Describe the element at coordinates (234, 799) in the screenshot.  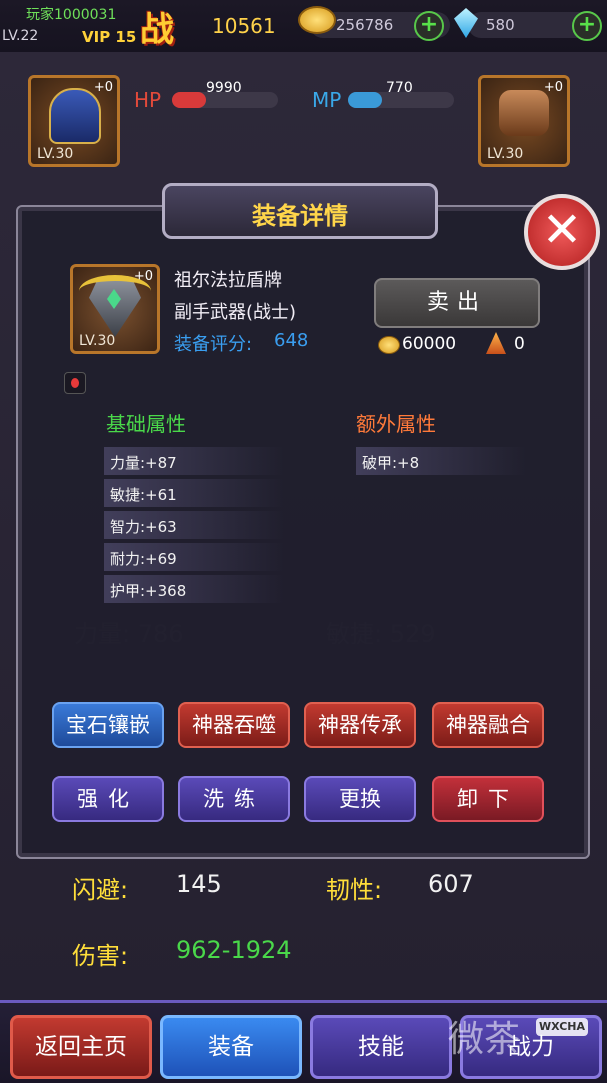
I see `refine-button: 洗练` at that location.